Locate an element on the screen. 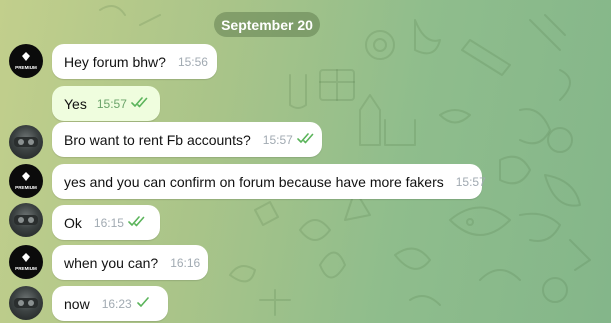 The height and width of the screenshot is (323, 611). message-bubble: when you can? 16:16 is located at coordinates (130, 262).